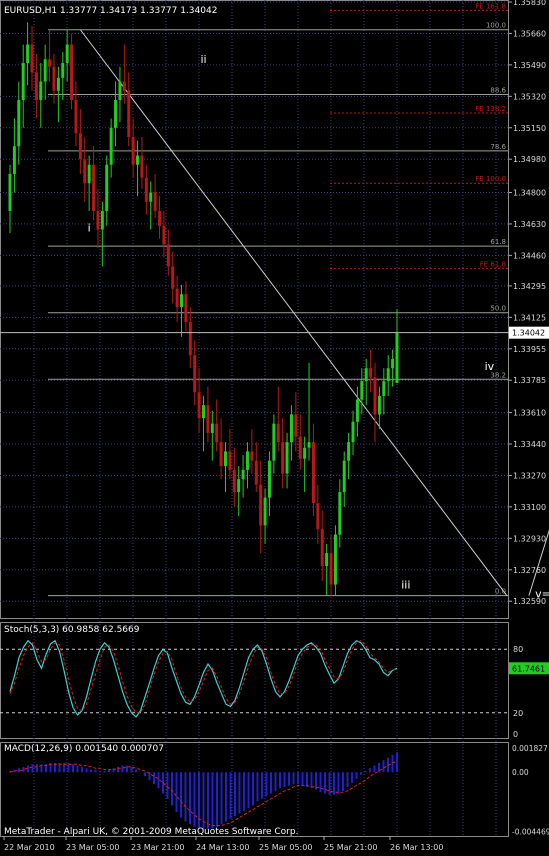 This screenshot has height=856, width=549. Describe the element at coordinates (529, 349) in the screenshot. I see `y-tick-label: 1.33955` at that location.